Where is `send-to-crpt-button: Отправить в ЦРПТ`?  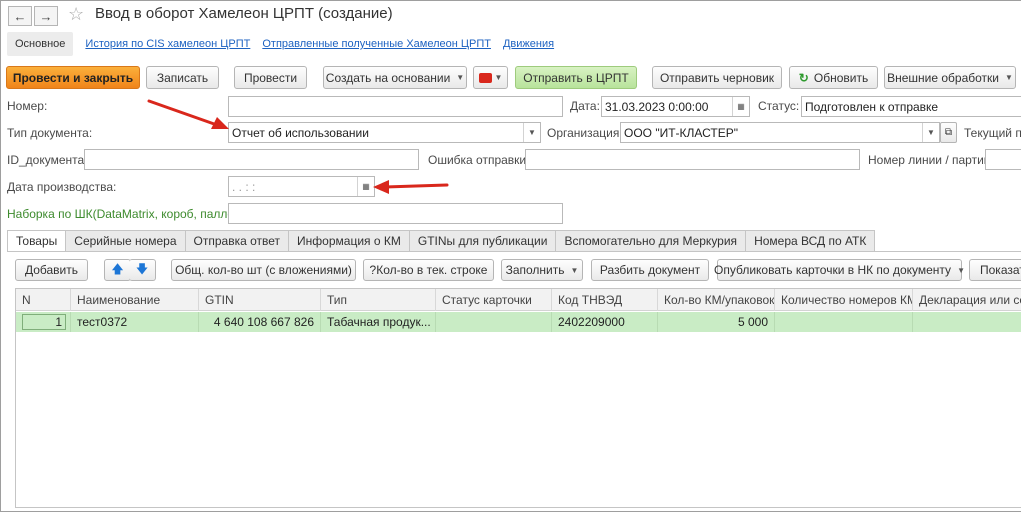
send-to-crpt-button: Отправить в ЦРПТ is located at coordinates (576, 77).